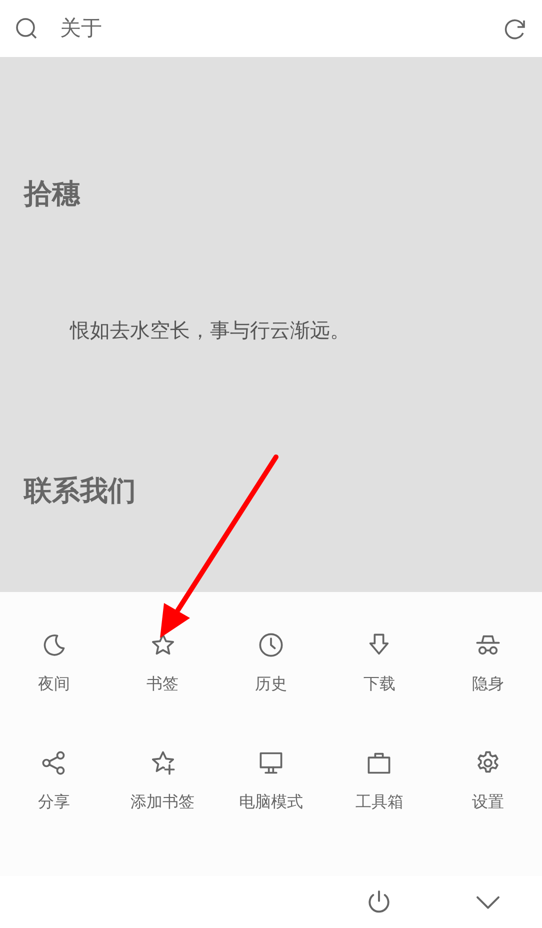  I want to click on menu-item: 下载, so click(379, 673).